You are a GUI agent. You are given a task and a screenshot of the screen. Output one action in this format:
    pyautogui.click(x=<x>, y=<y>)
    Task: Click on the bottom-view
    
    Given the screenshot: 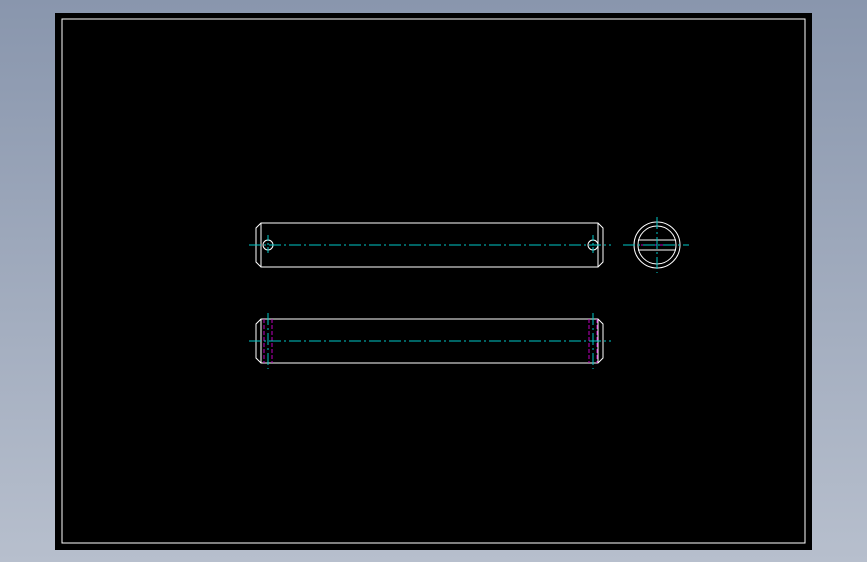 What is the action you would take?
    pyautogui.click(x=430, y=341)
    